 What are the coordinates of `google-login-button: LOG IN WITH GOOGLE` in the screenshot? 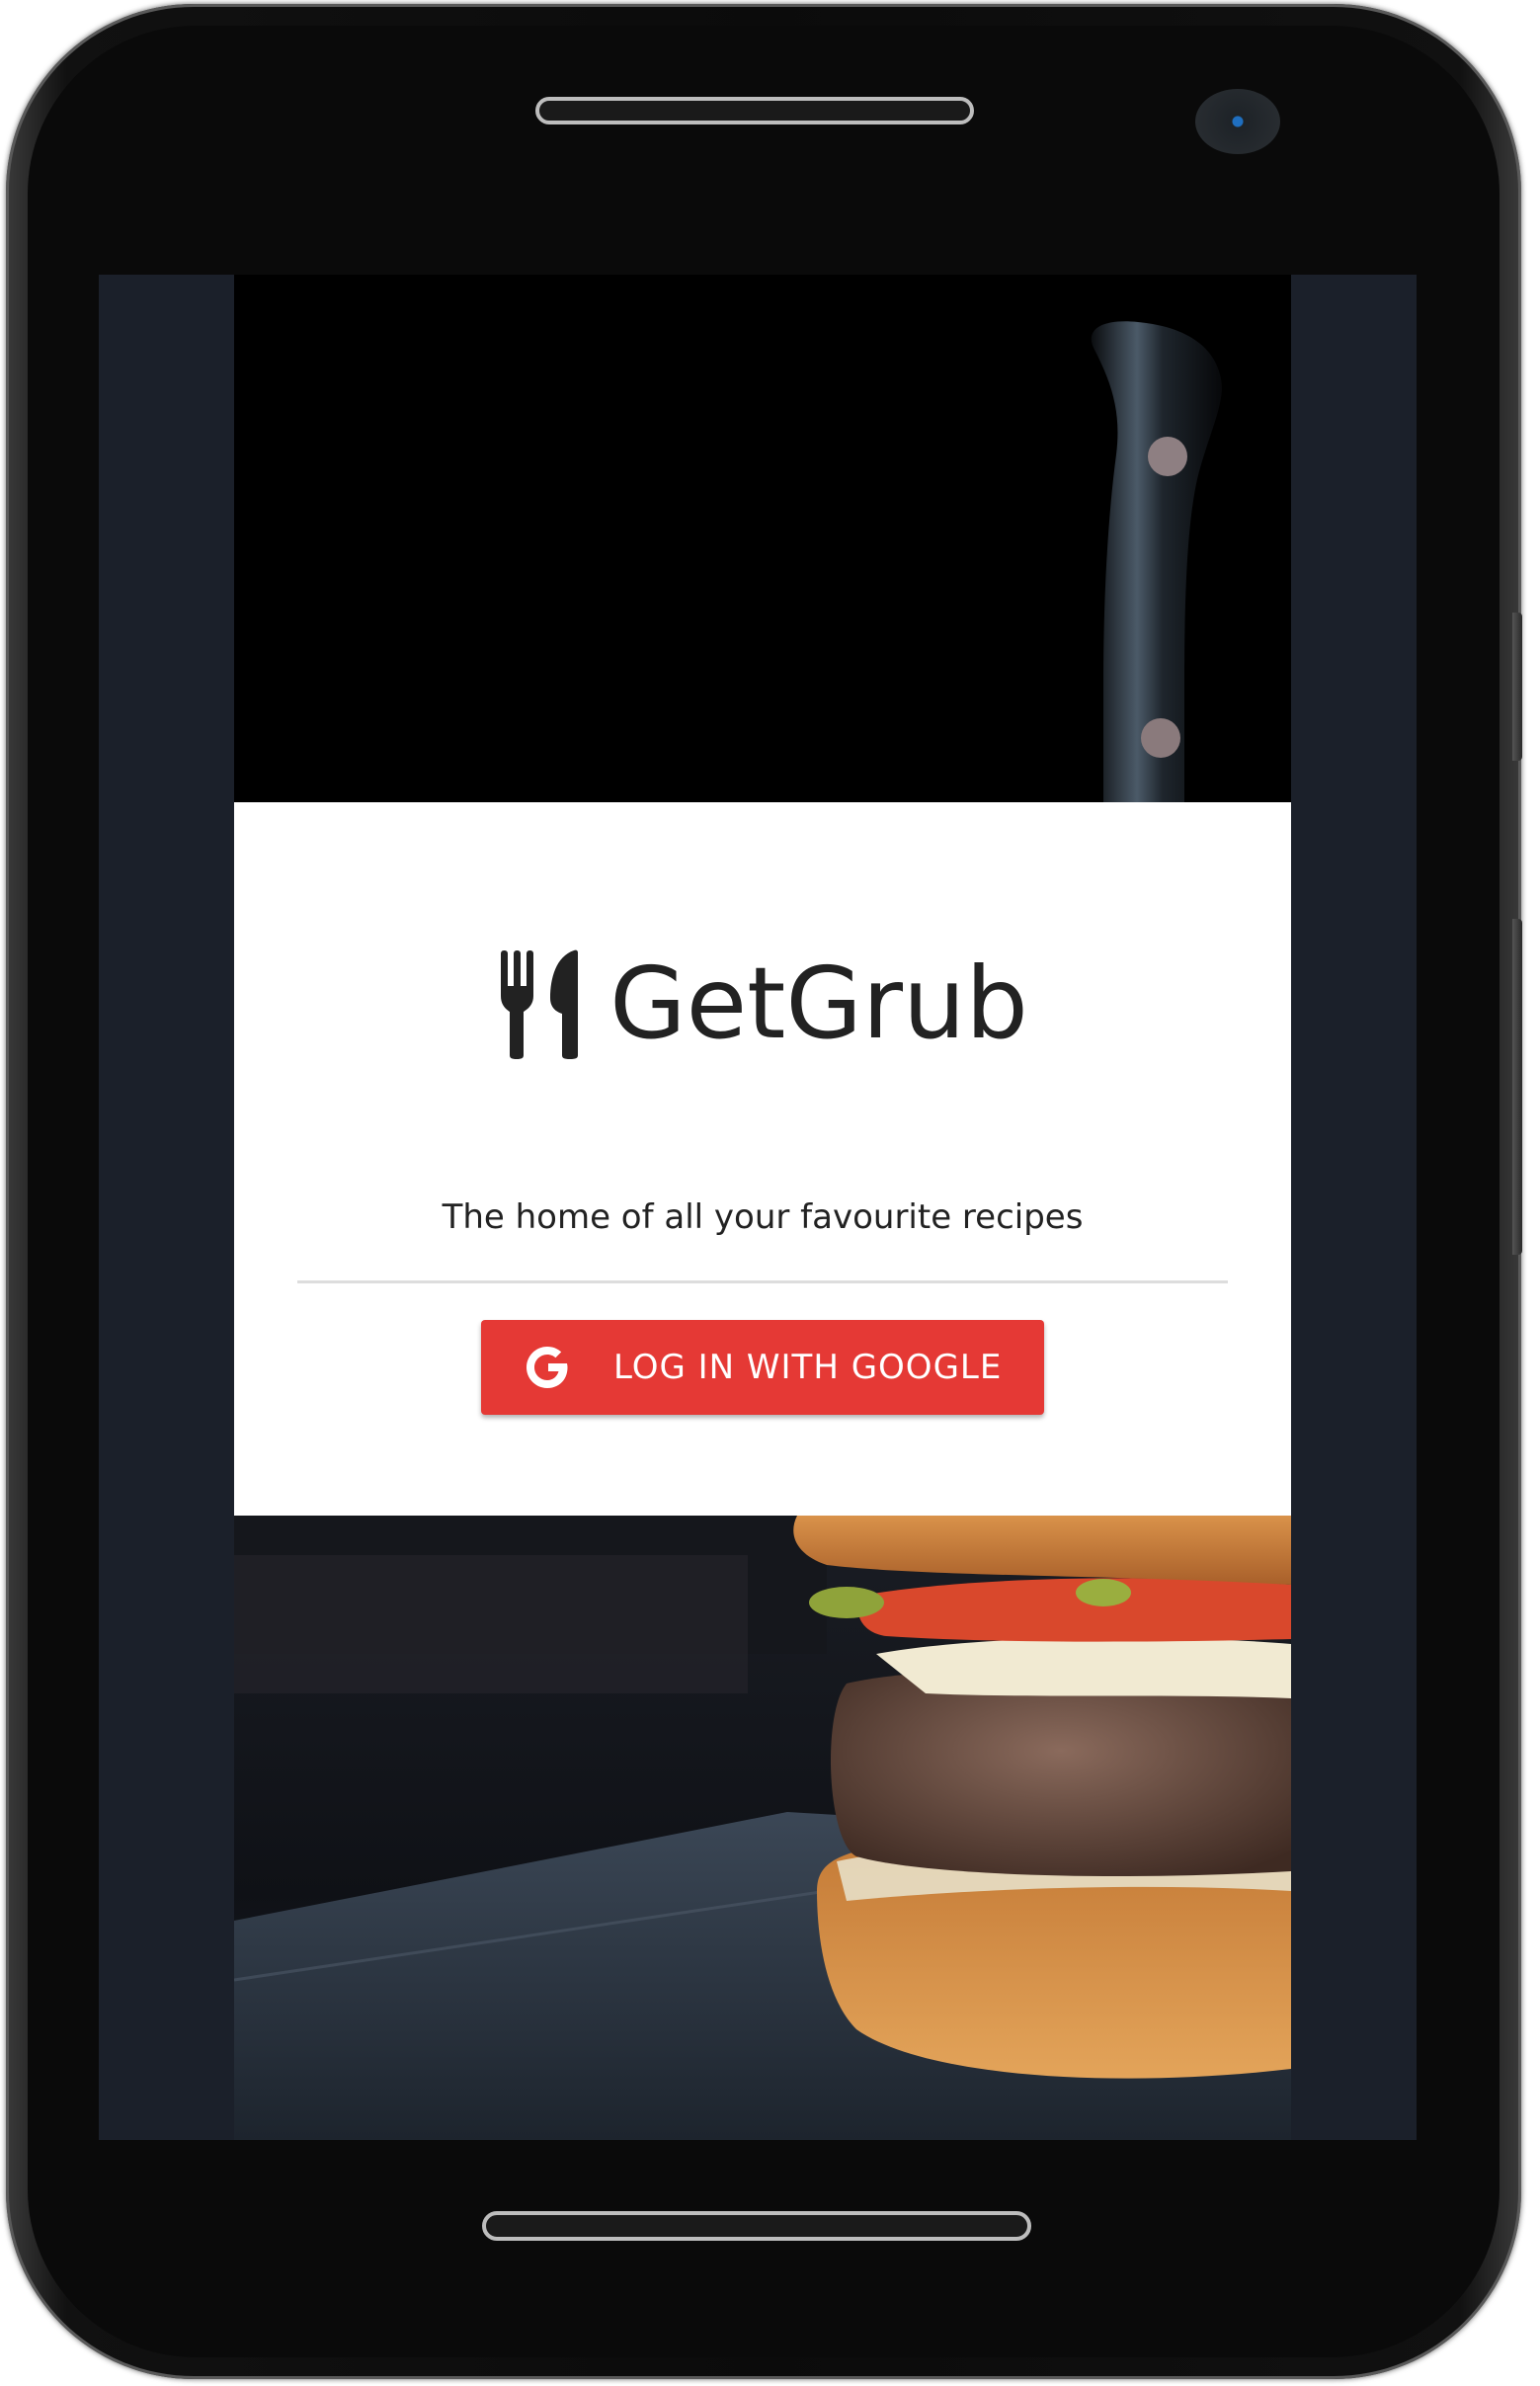 It's located at (762, 1367).